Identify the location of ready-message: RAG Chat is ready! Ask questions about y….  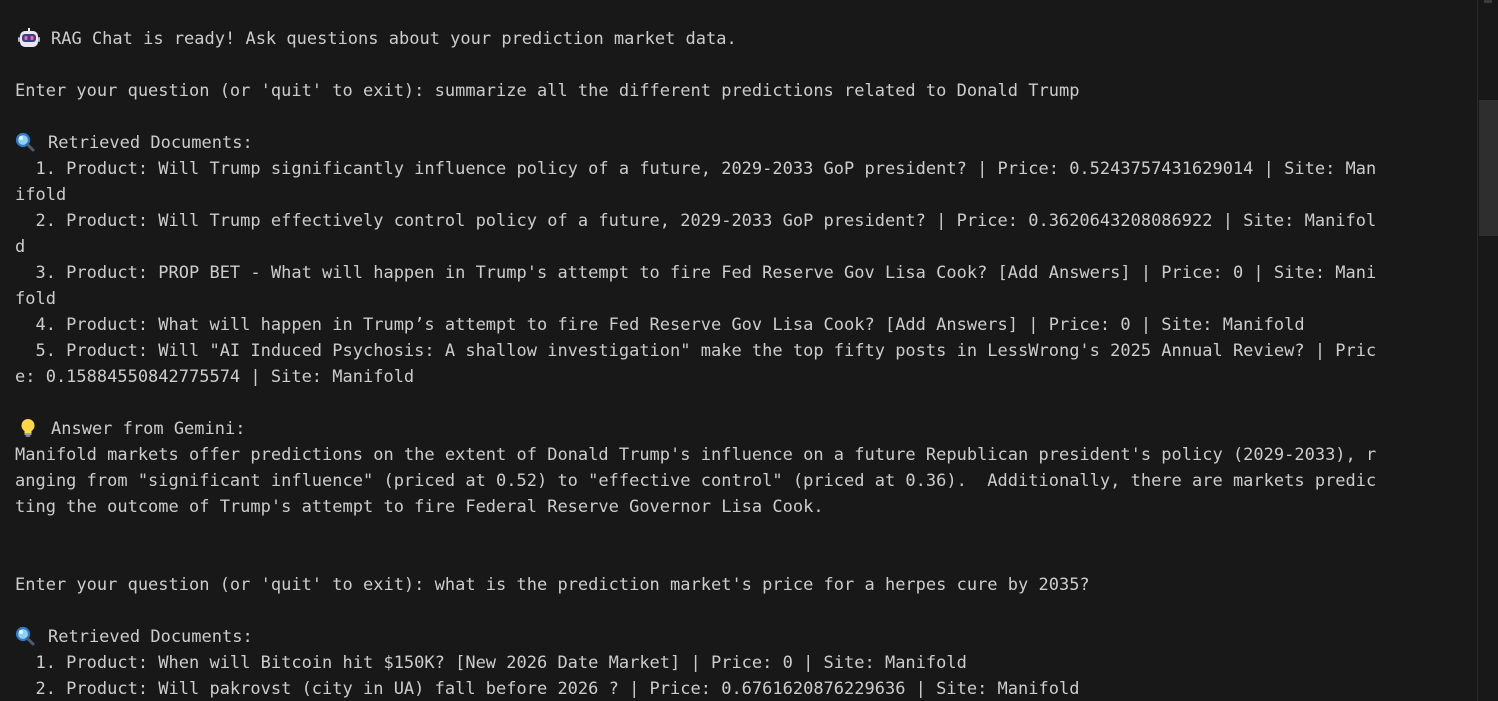
(746, 39).